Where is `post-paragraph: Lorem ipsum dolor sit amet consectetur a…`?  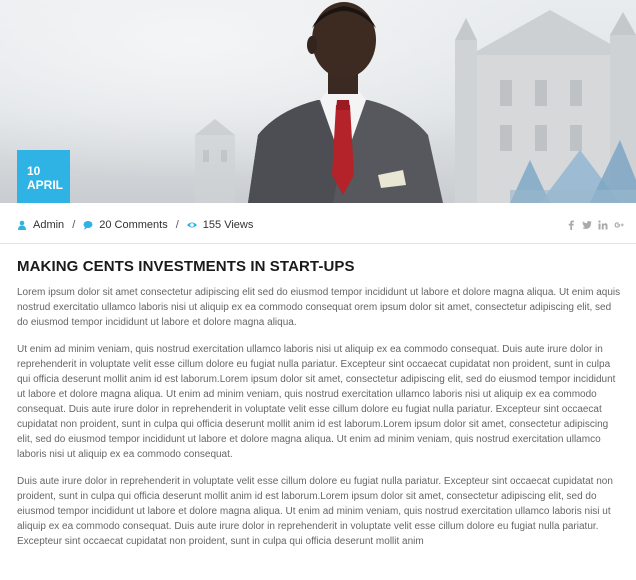 post-paragraph: Lorem ipsum dolor sit amet consectetur a… is located at coordinates (319, 307).